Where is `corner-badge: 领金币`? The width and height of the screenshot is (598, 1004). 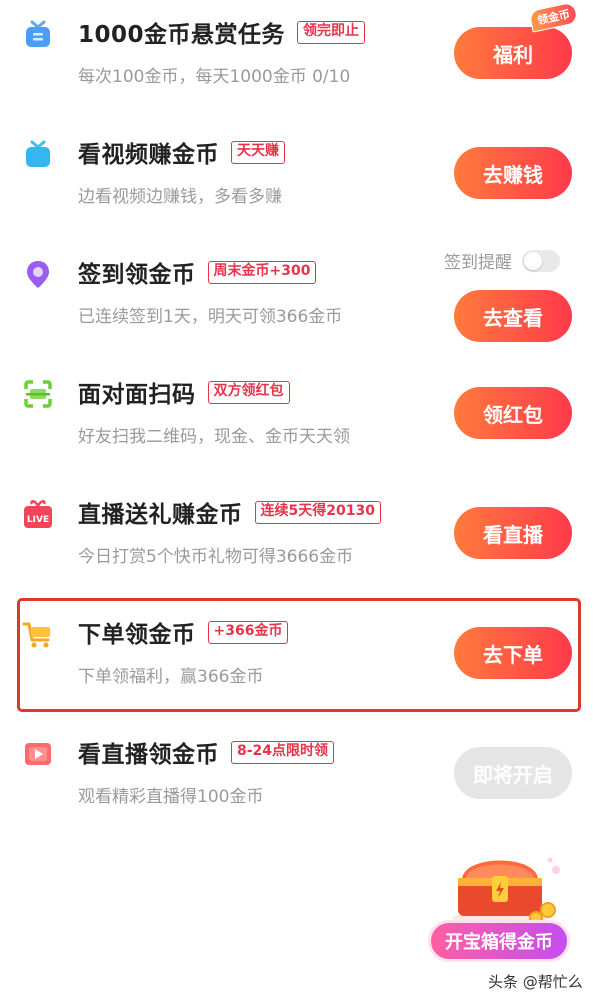 corner-badge: 领金币 is located at coordinates (553, 17).